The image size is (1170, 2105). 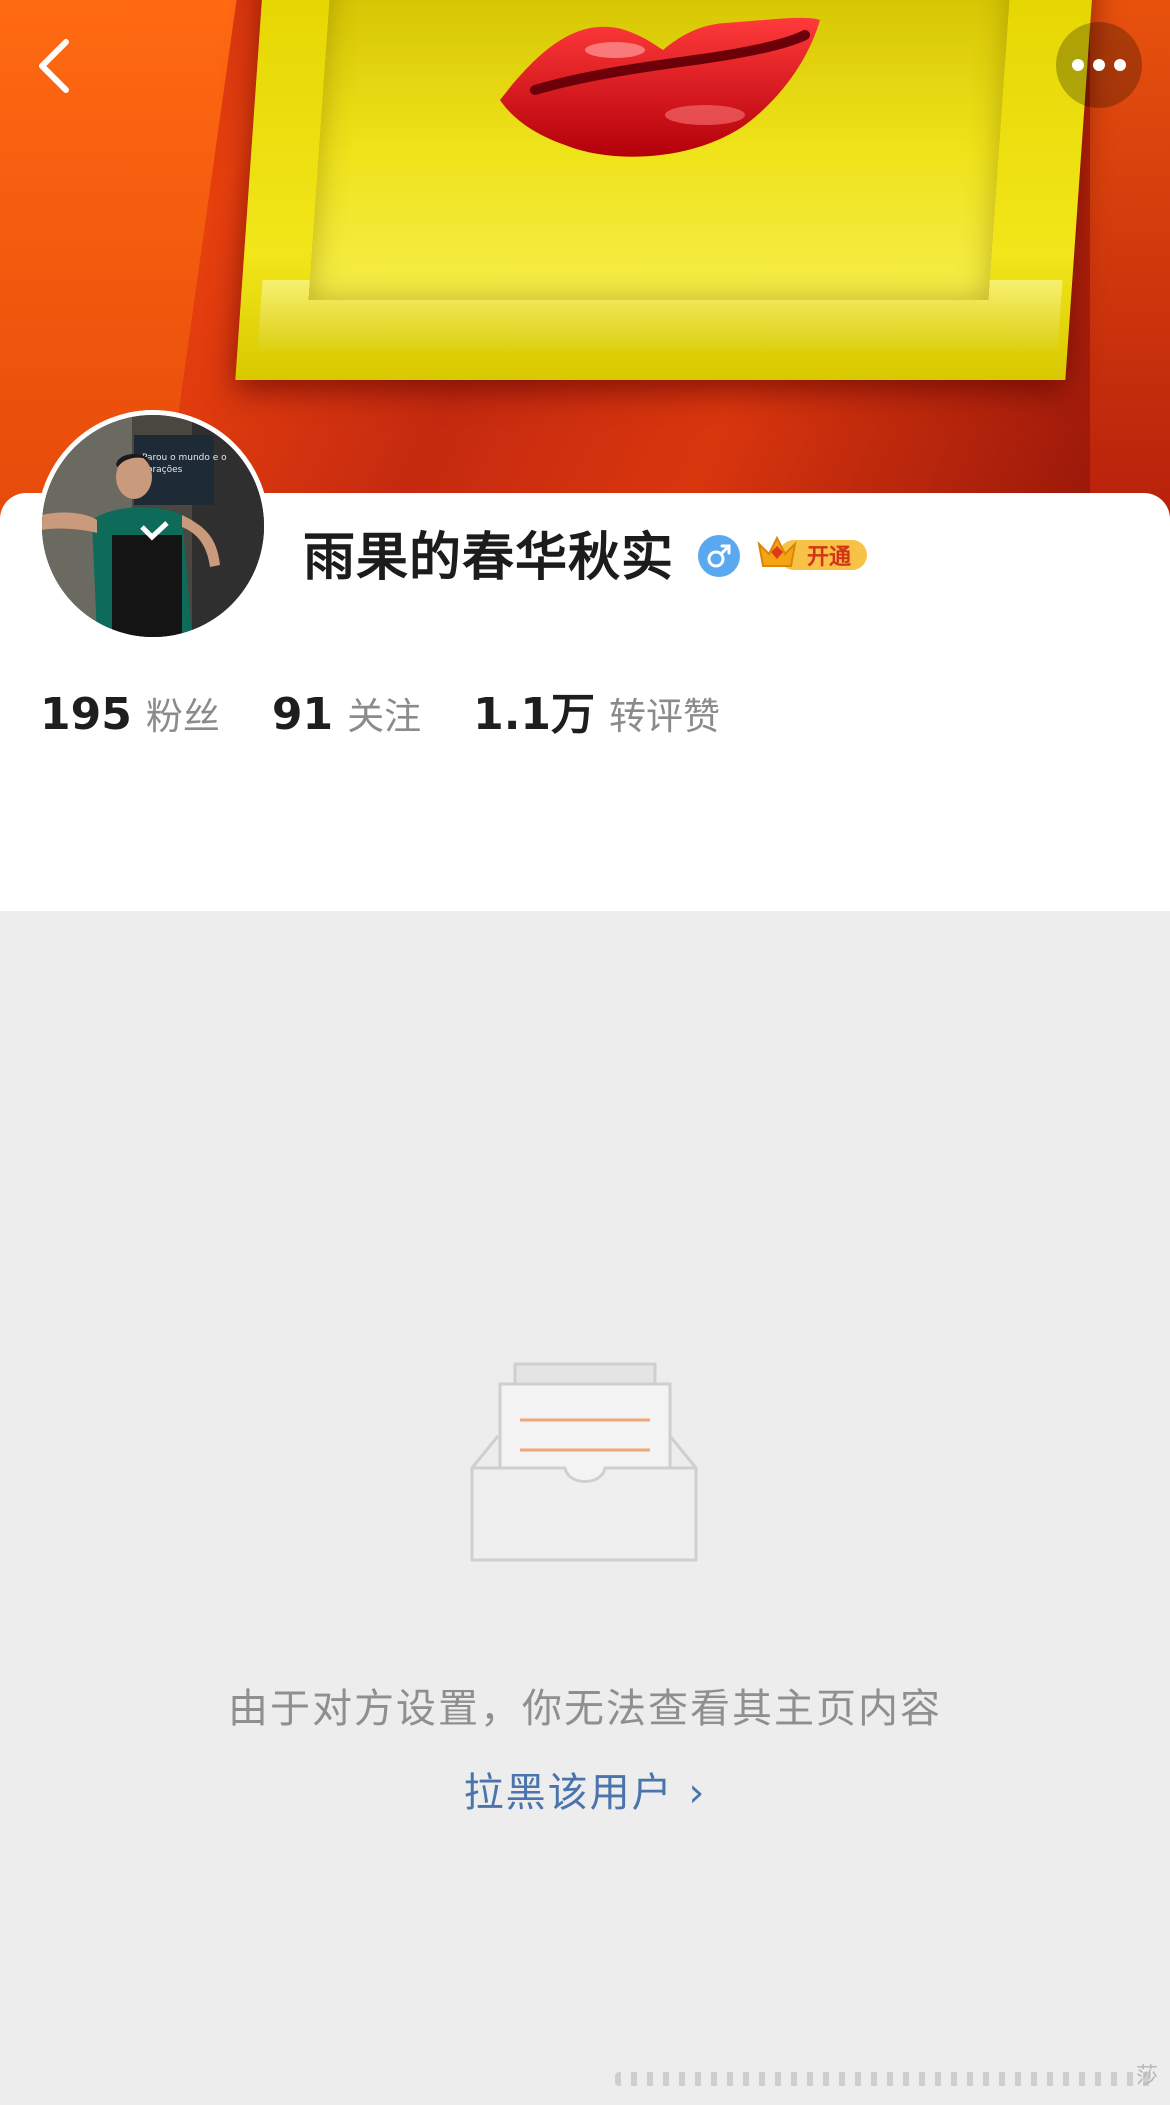 I want to click on avatar: Parou o mundo e o corações, so click(x=153, y=526).